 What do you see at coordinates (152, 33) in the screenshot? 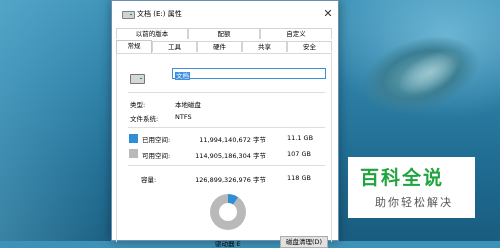
I see `tab-previous-versions: 以前的版本` at bounding box center [152, 33].